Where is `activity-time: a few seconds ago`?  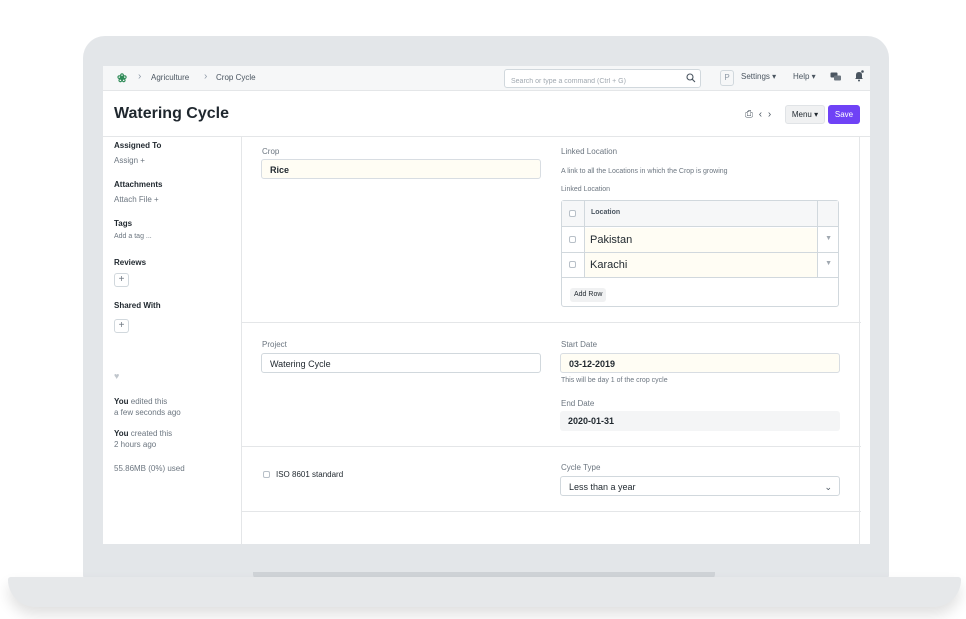
activity-time: a few seconds ago is located at coordinates (147, 412).